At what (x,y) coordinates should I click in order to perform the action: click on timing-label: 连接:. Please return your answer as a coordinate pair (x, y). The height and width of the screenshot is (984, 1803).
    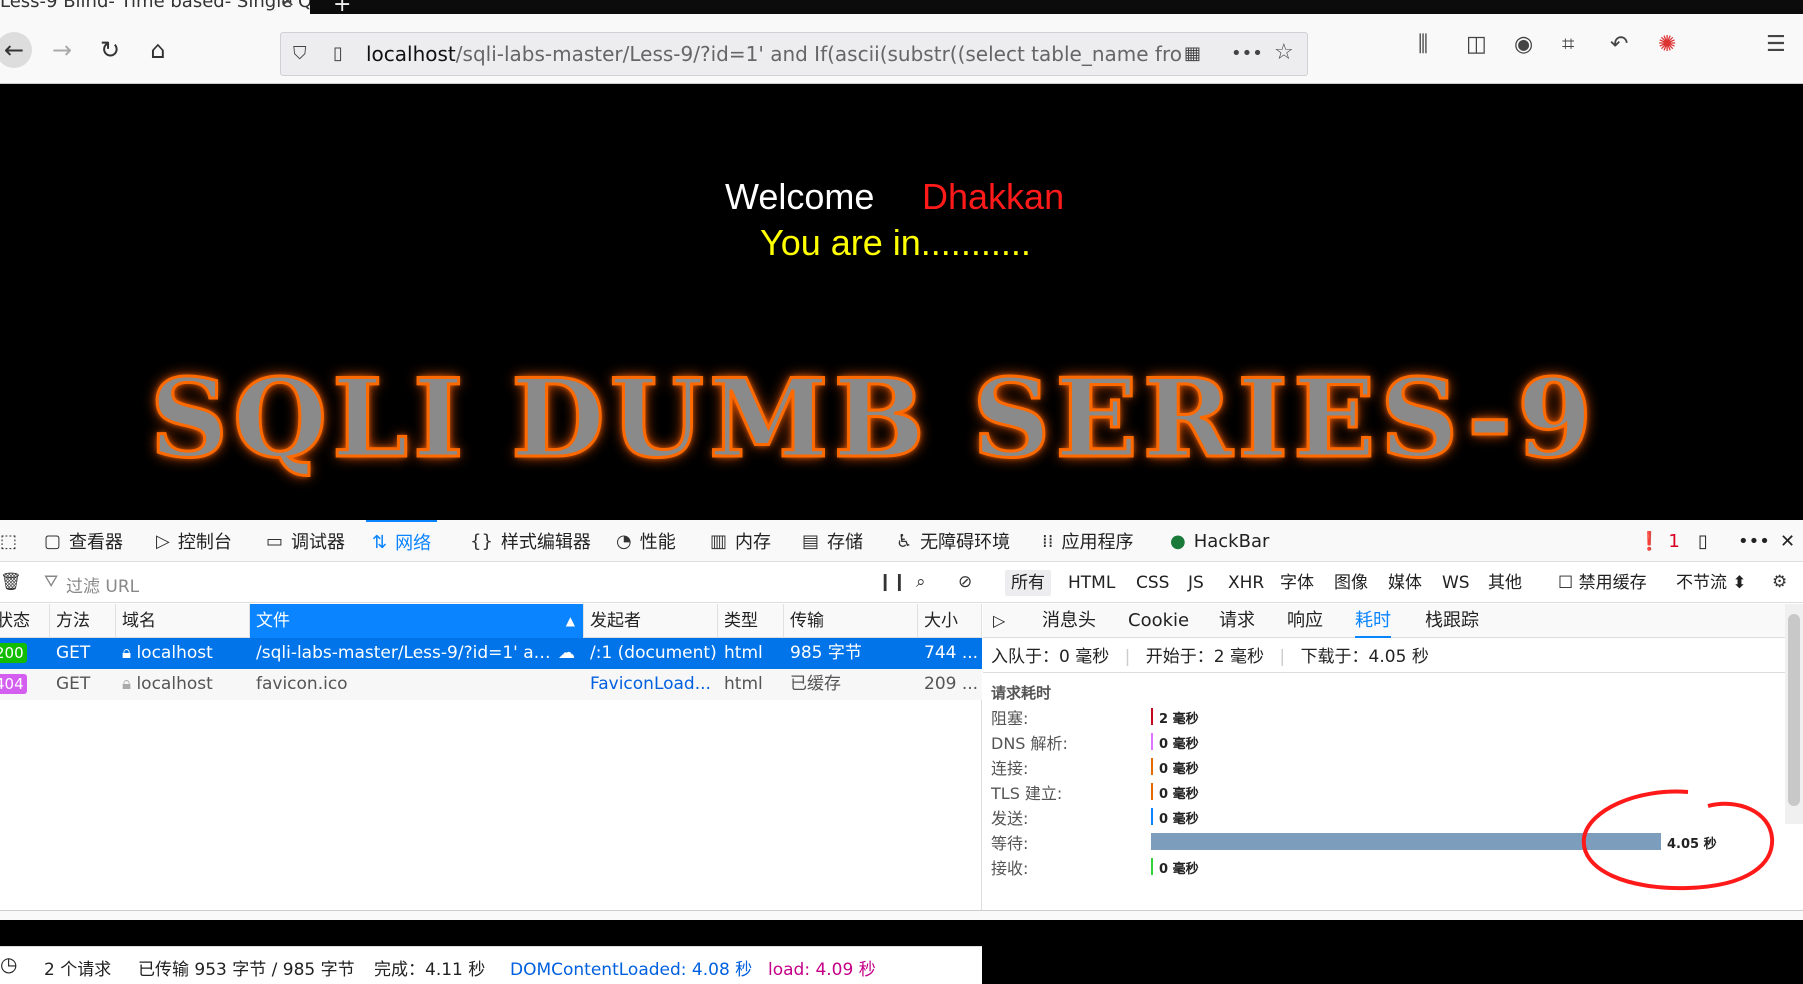
    Looking at the image, I should click on (1010, 768).